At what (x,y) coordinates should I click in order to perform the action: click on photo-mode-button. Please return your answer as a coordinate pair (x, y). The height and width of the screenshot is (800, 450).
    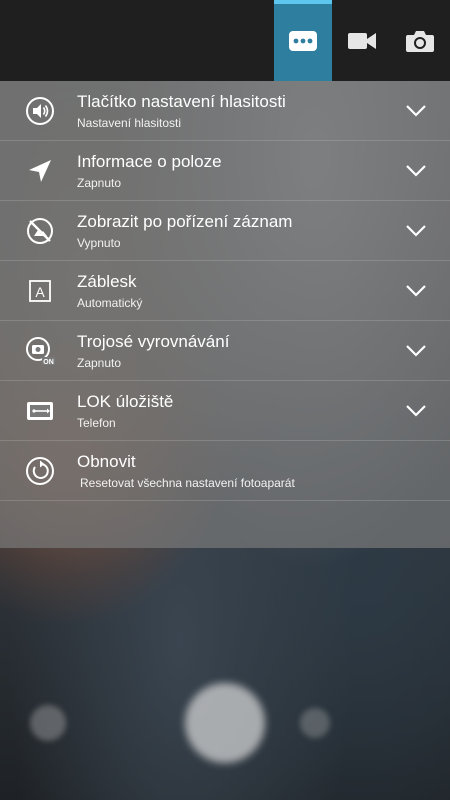
    Looking at the image, I should click on (420, 40).